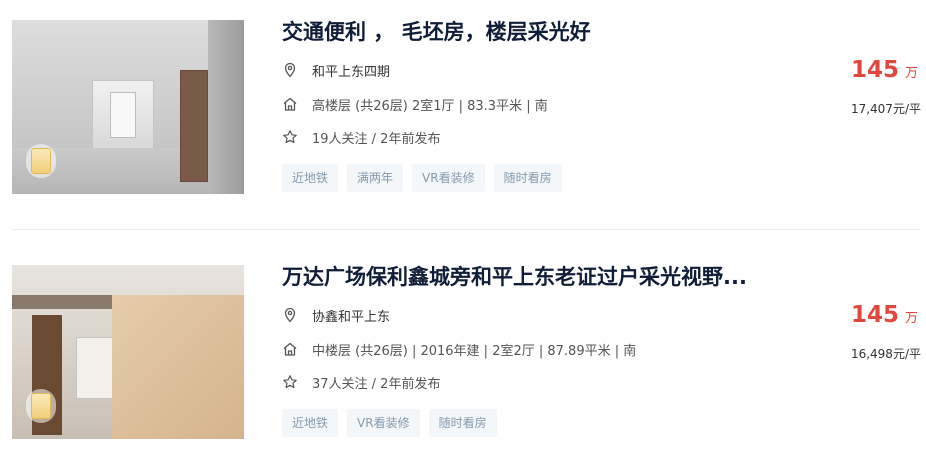  What do you see at coordinates (375, 178) in the screenshot?
I see `tag: 满两年` at bounding box center [375, 178].